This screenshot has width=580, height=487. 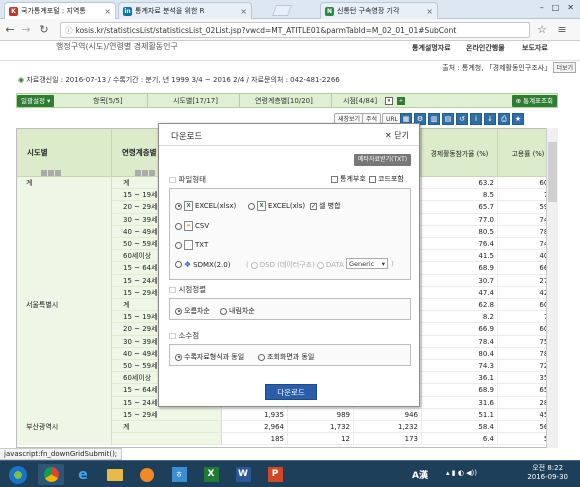 I want to click on print-icon: ⎙, so click(x=504, y=119).